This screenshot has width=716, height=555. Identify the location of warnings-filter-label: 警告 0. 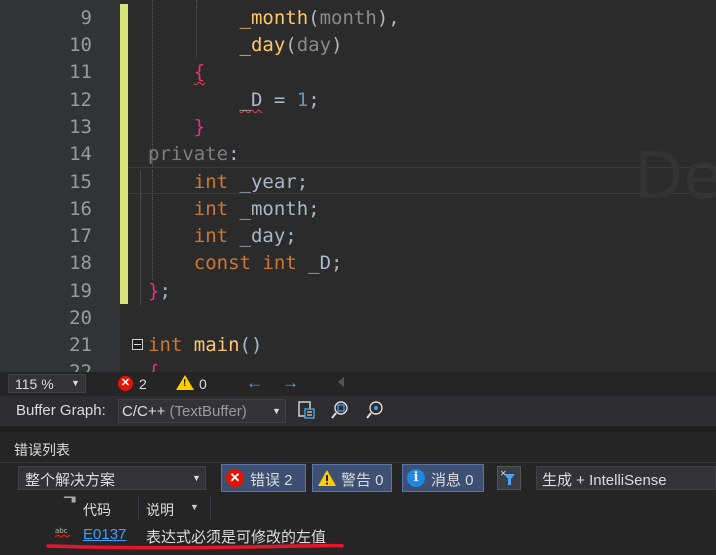
(362, 480).